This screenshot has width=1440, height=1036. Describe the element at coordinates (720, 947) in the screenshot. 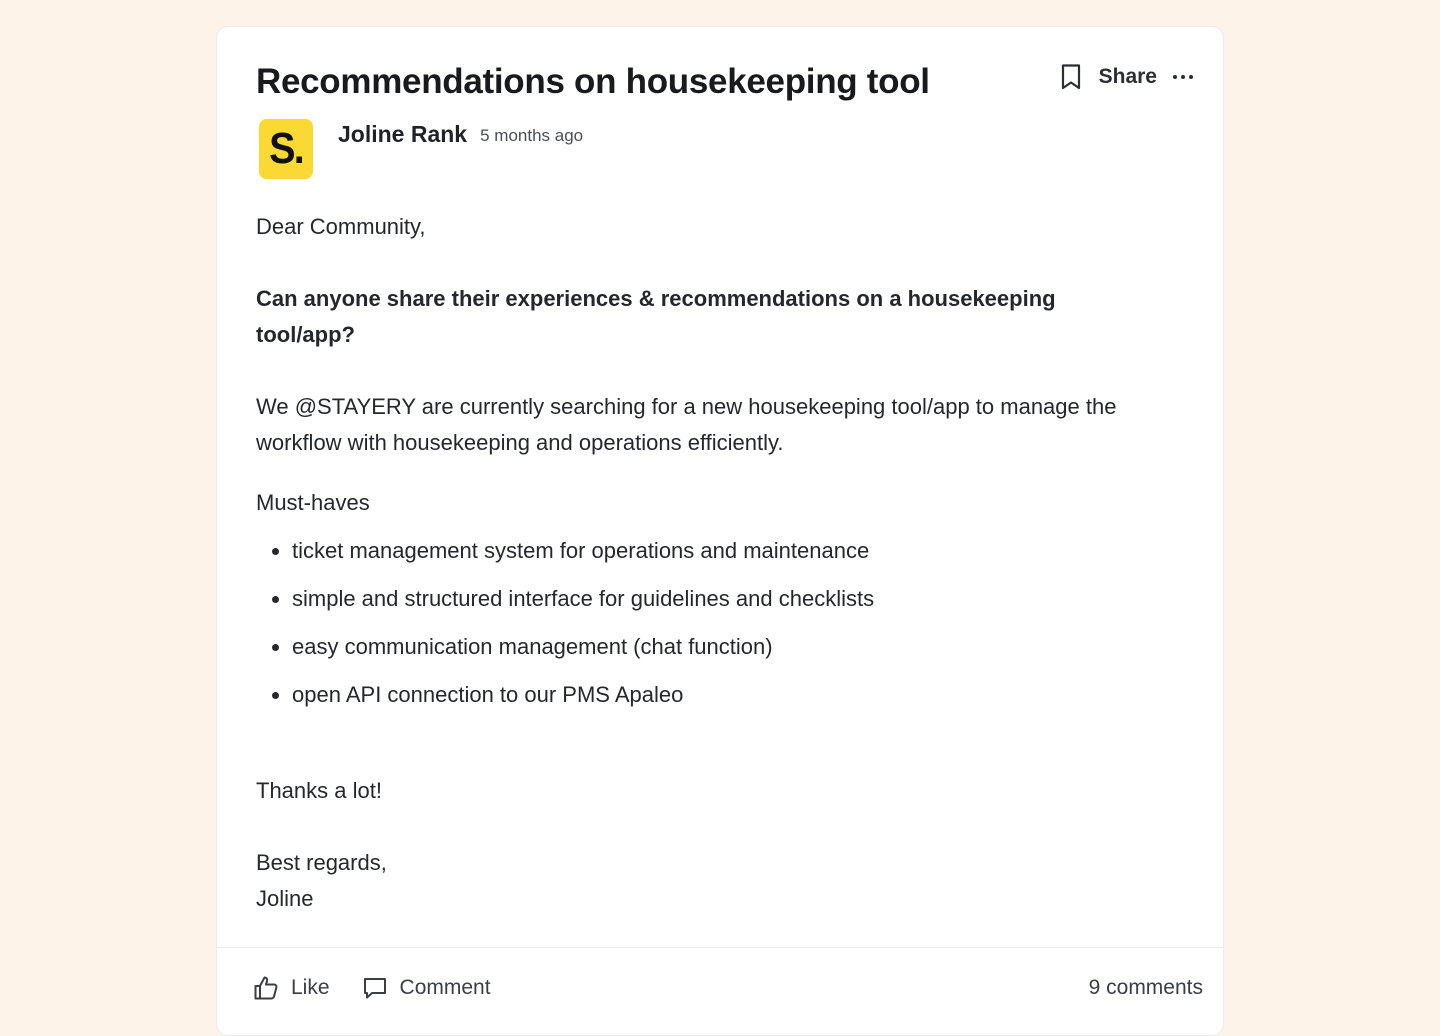

I see `footer-divider` at that location.